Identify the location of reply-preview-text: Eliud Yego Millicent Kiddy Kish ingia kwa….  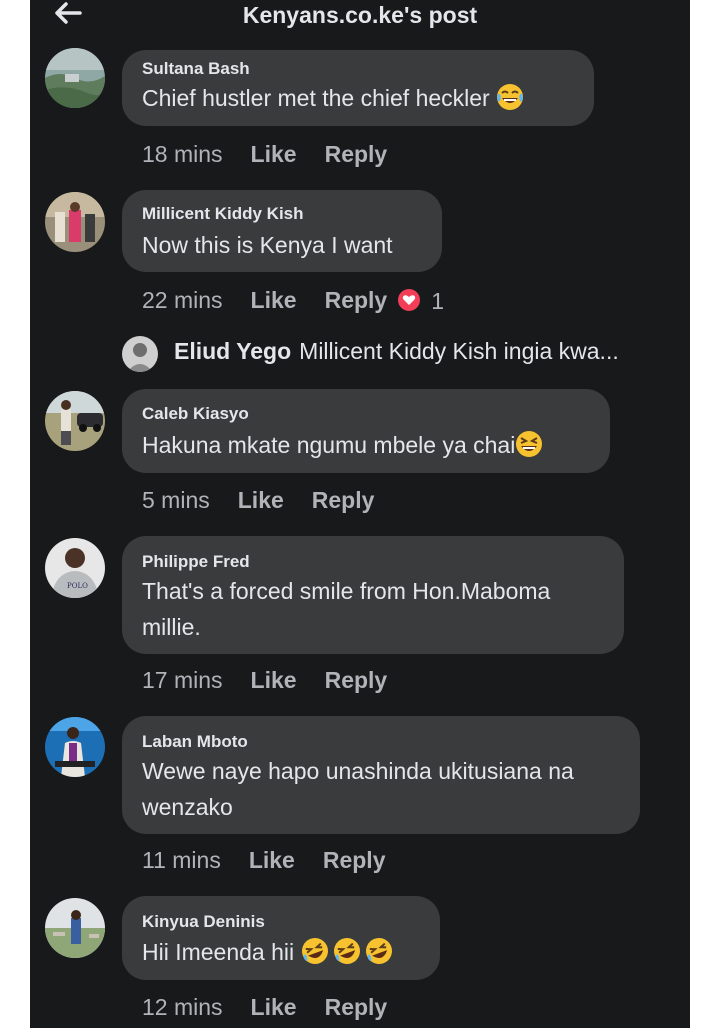
(396, 351).